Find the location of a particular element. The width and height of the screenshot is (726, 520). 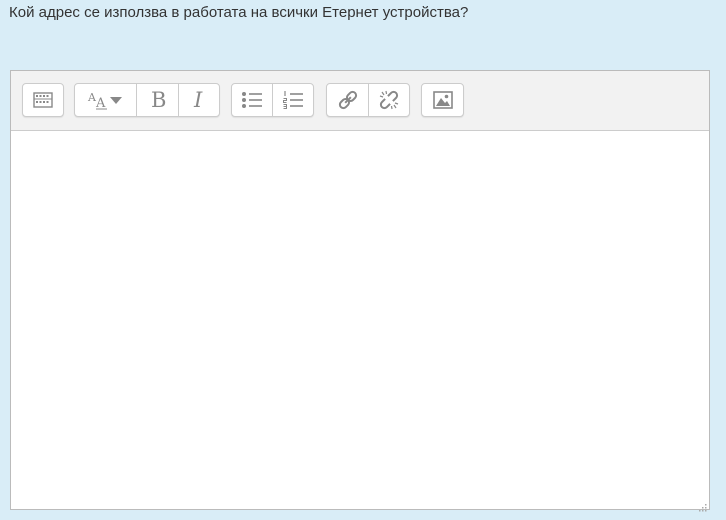

insert-image-button is located at coordinates (442, 100).